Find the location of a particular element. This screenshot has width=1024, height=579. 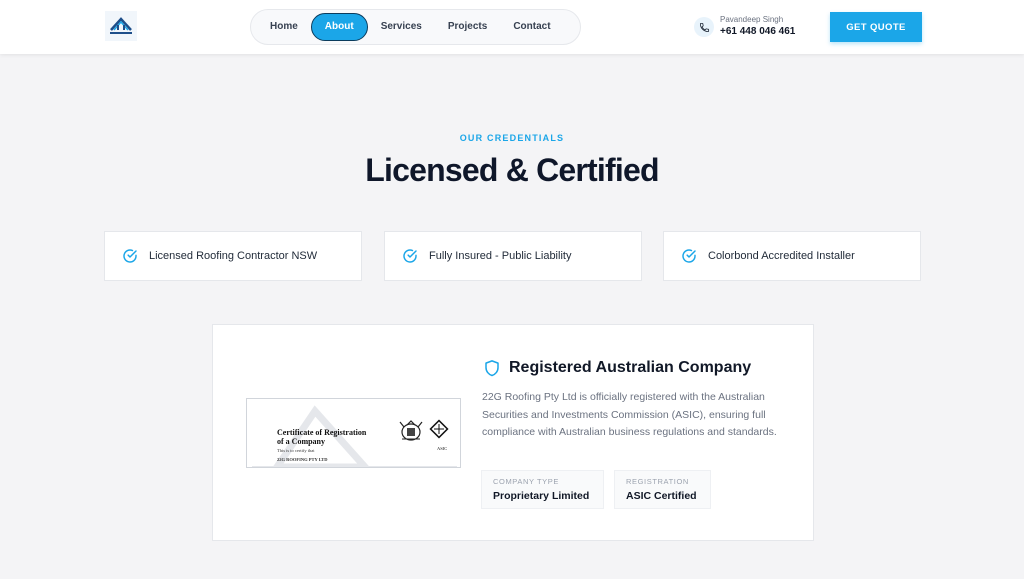

nav-contact: Contact is located at coordinates (531, 27).